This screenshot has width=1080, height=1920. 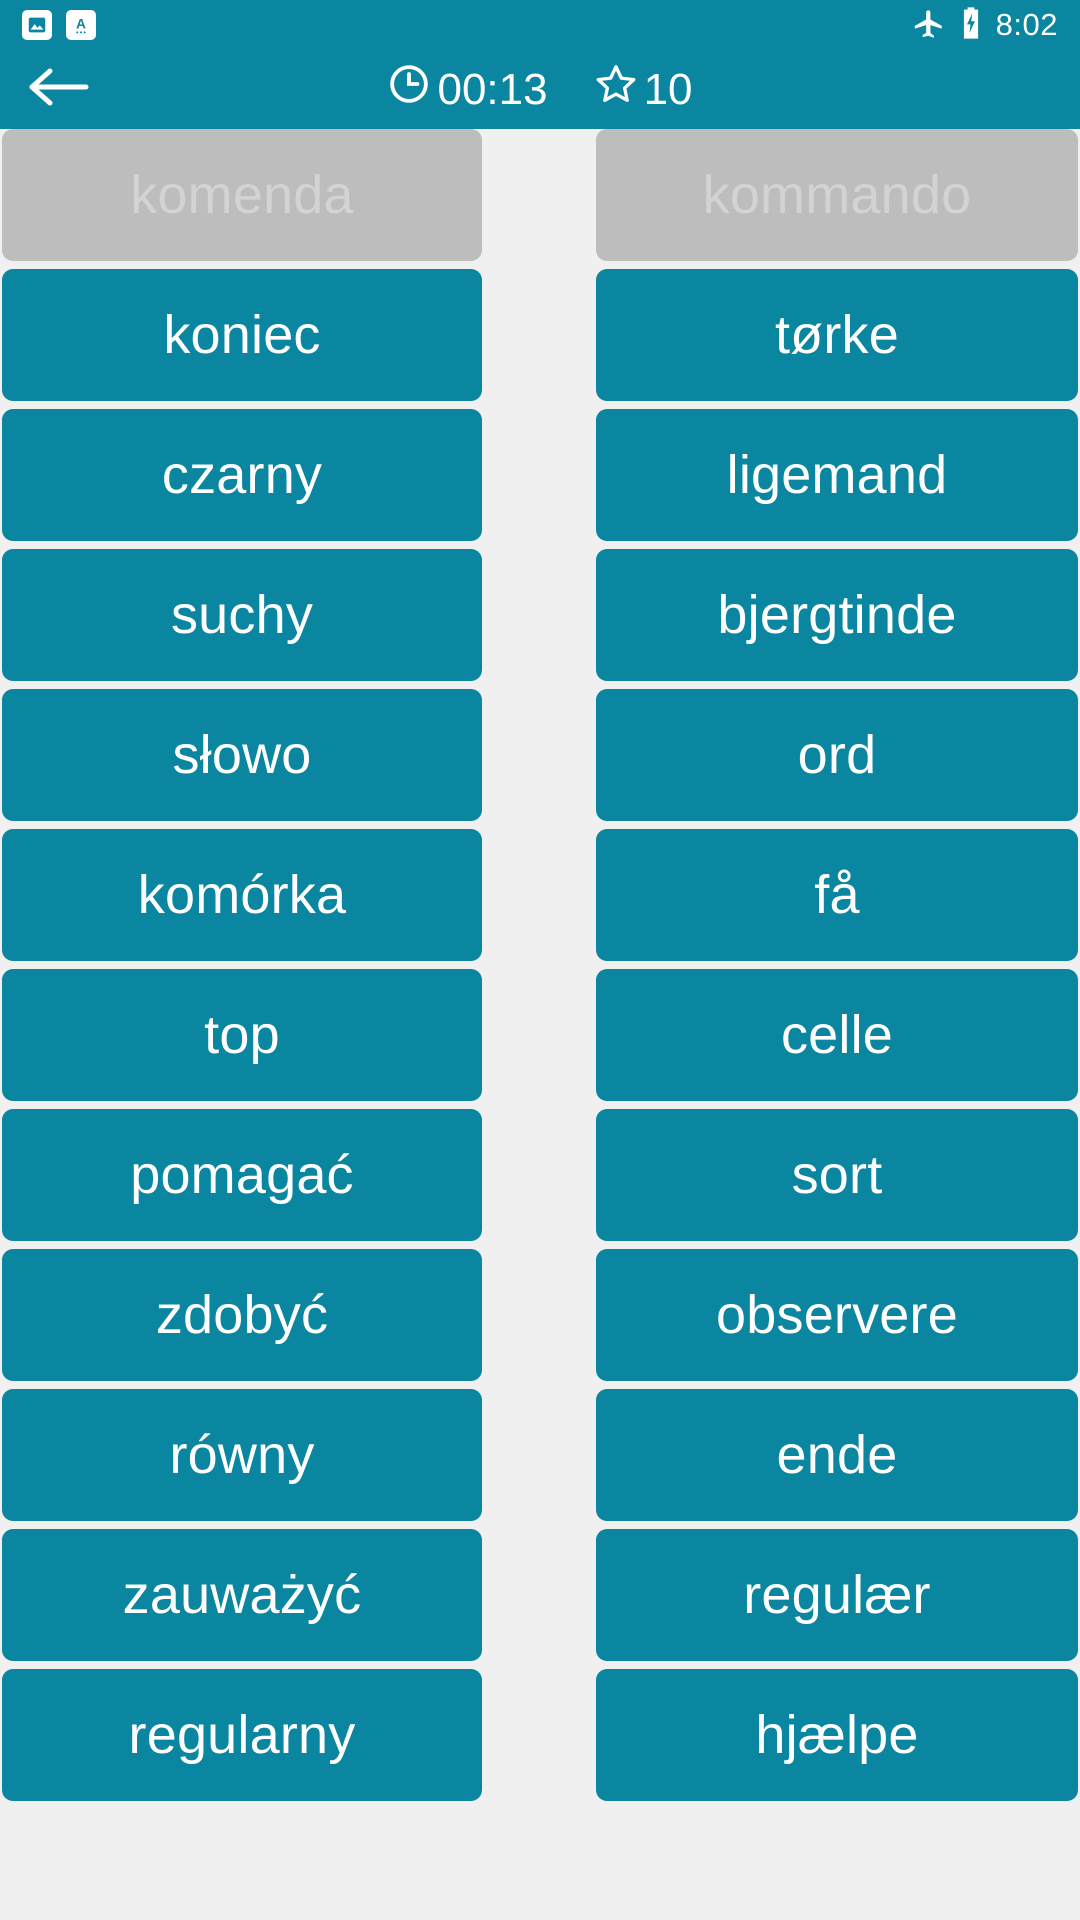 I want to click on star-icon, so click(x=616, y=89).